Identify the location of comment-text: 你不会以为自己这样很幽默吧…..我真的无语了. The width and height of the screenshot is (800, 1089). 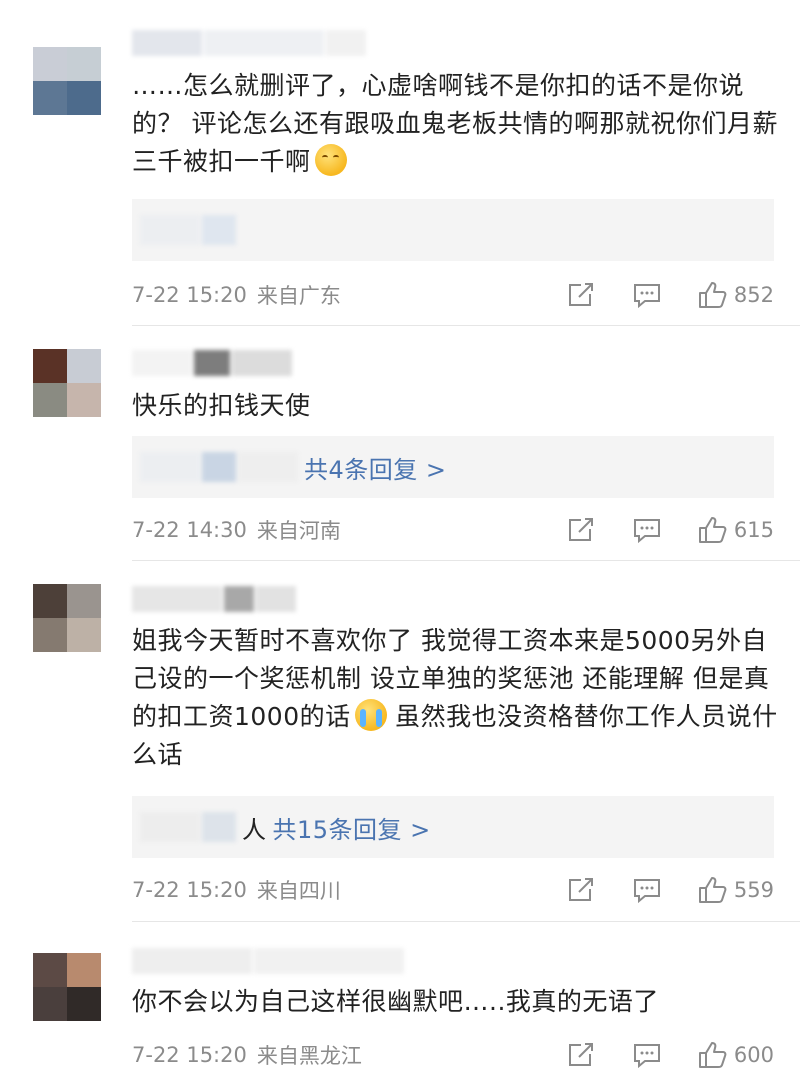
(457, 1002).